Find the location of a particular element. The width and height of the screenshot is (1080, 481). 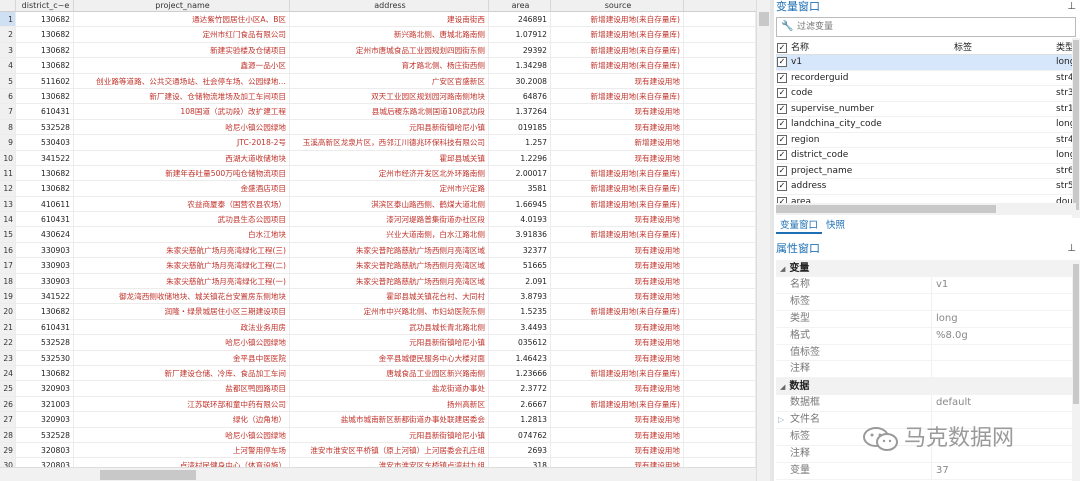

name-column-header: 名称 is located at coordinates (872, 47).